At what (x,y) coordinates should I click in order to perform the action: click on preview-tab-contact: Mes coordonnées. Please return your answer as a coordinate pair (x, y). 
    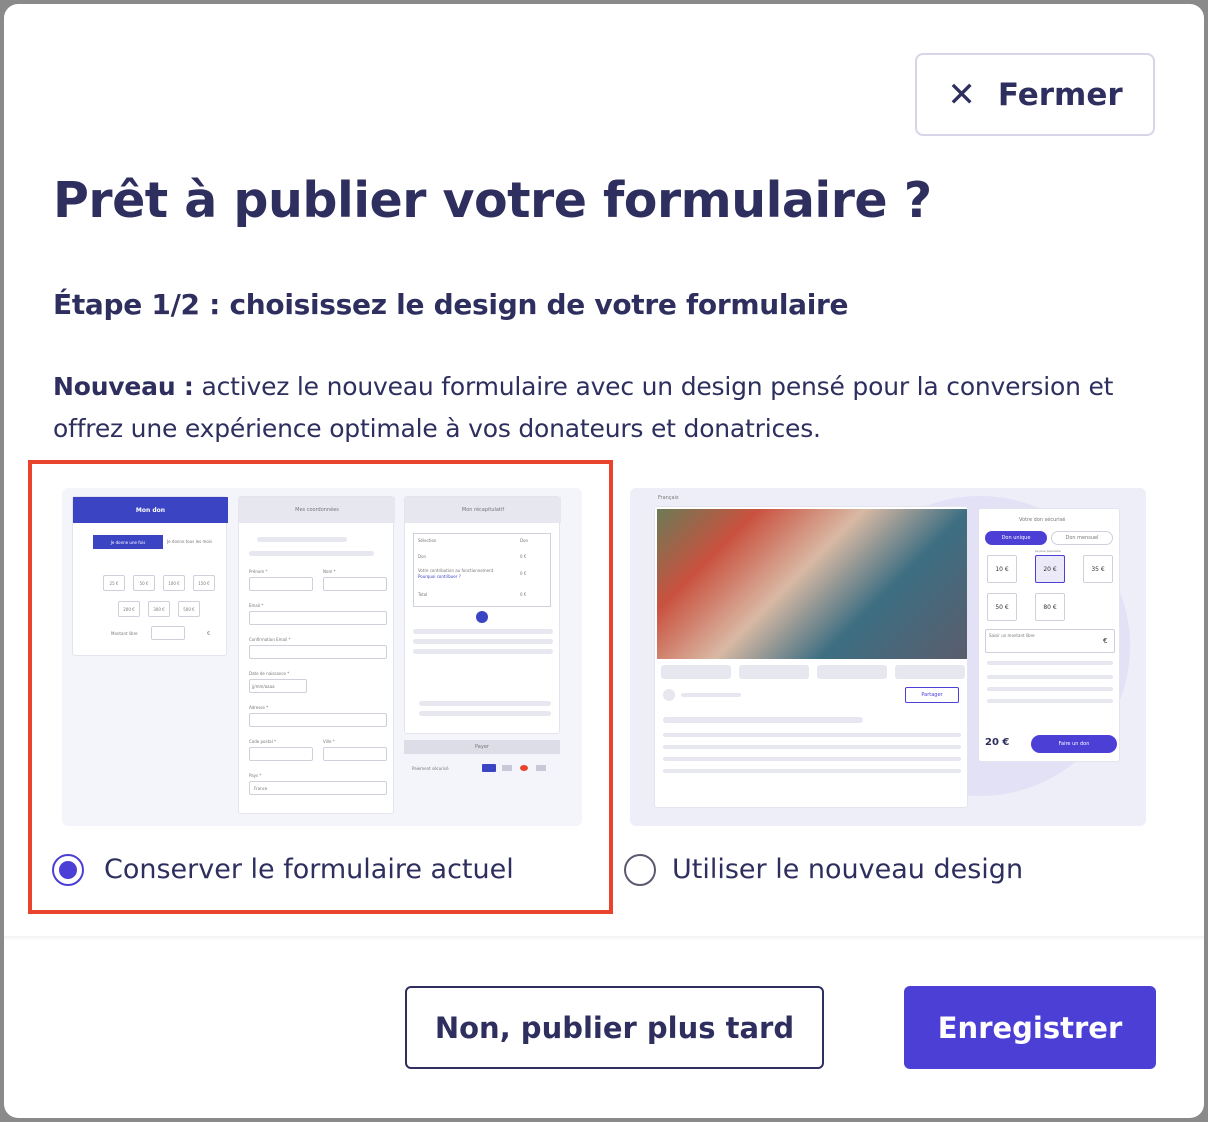
    Looking at the image, I should click on (317, 510).